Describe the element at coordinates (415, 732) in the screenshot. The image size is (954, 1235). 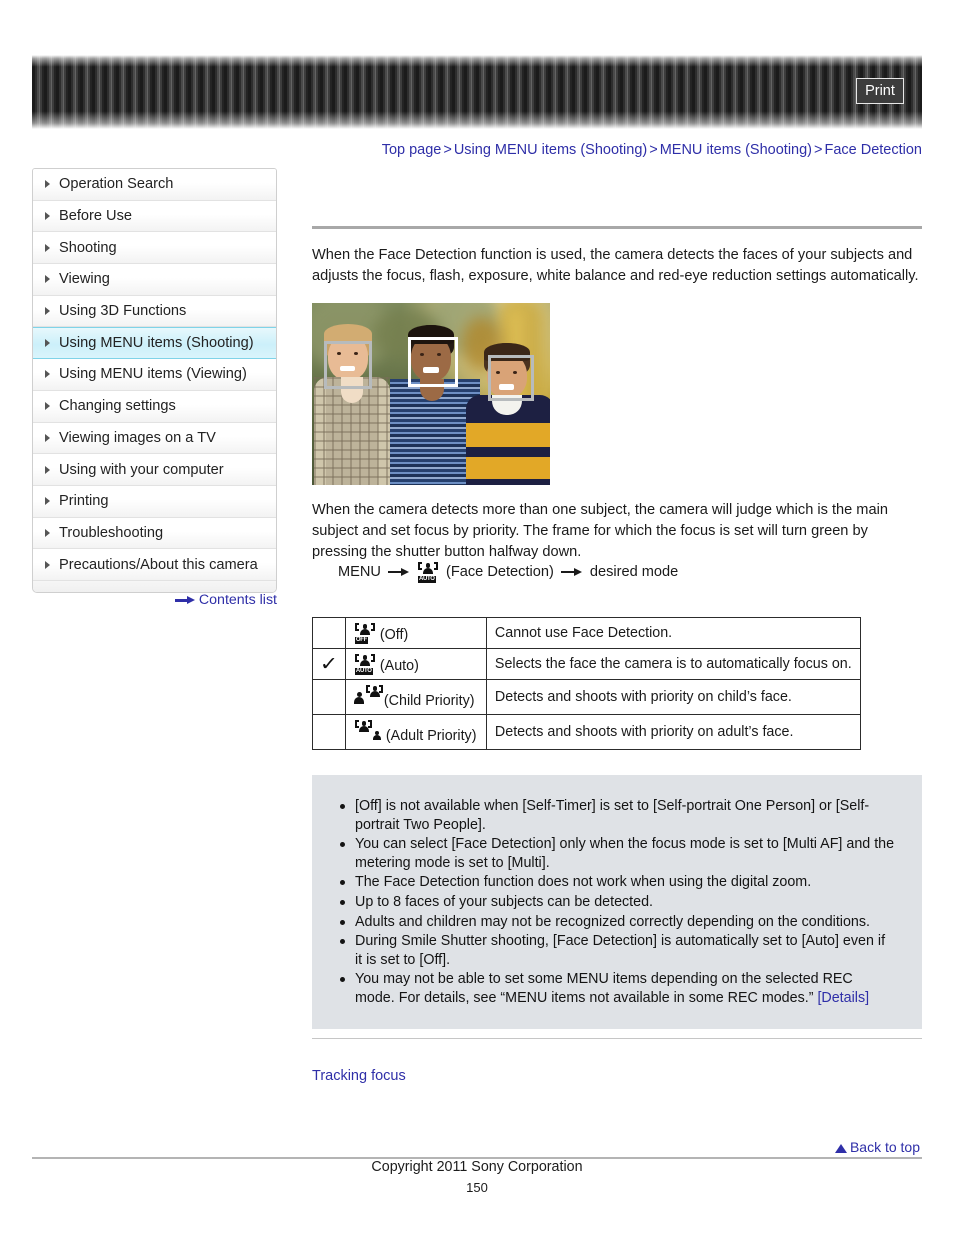
I see `table-cell-mode: (Adult Priority)` at that location.